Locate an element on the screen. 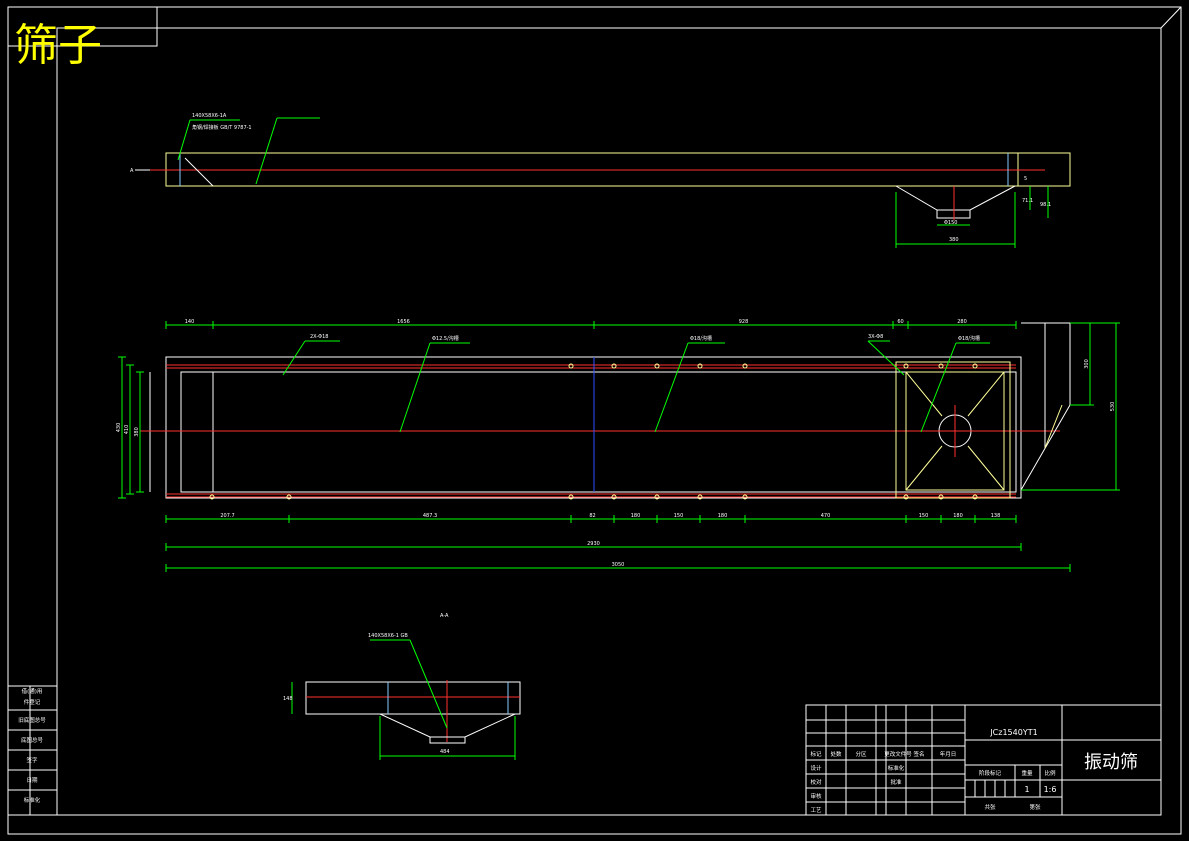 Image resolution: width=1189 pixels, height=841 pixels. elev-dim-label-5: 5 is located at coordinates (1025, 179).